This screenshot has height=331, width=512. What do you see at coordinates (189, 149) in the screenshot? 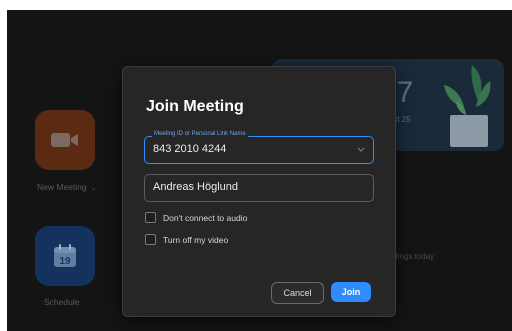
I see `meeting-id-value: 843 2010 4244` at bounding box center [189, 149].